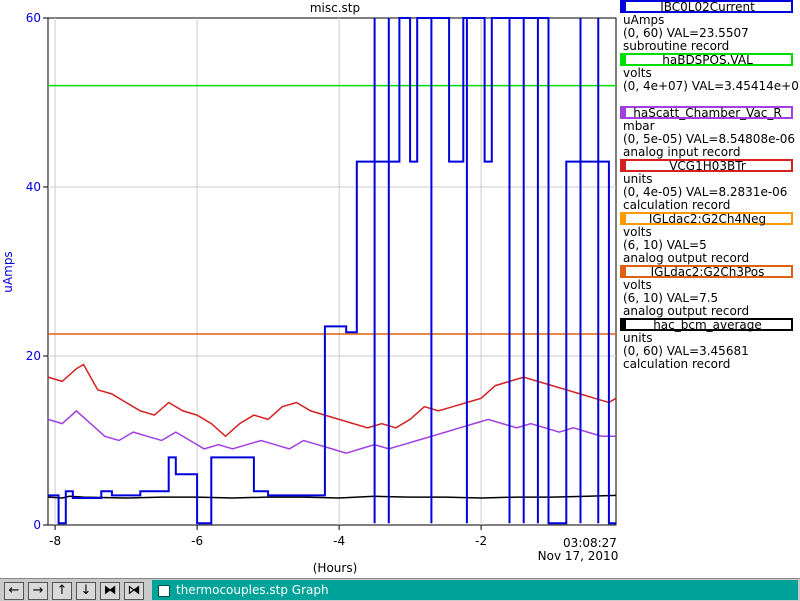 The image size is (800, 601). I want to click on y-tick-label: 0, so click(37, 525).